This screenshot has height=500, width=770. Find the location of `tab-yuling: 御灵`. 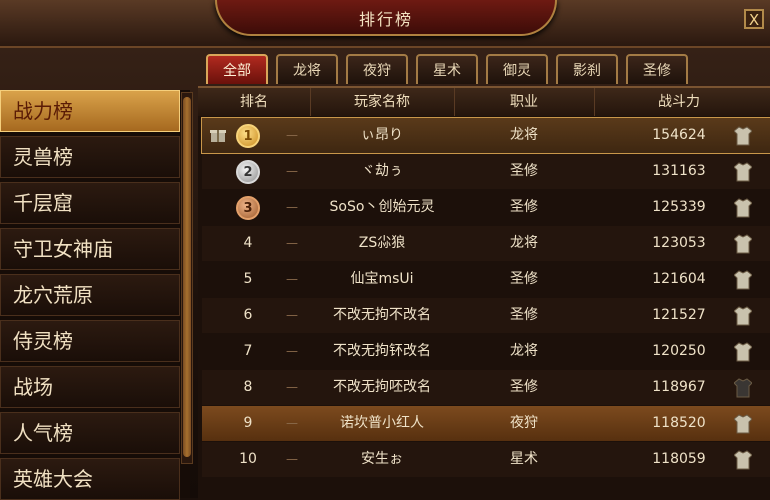

tab-yuling: 御灵 is located at coordinates (517, 69).